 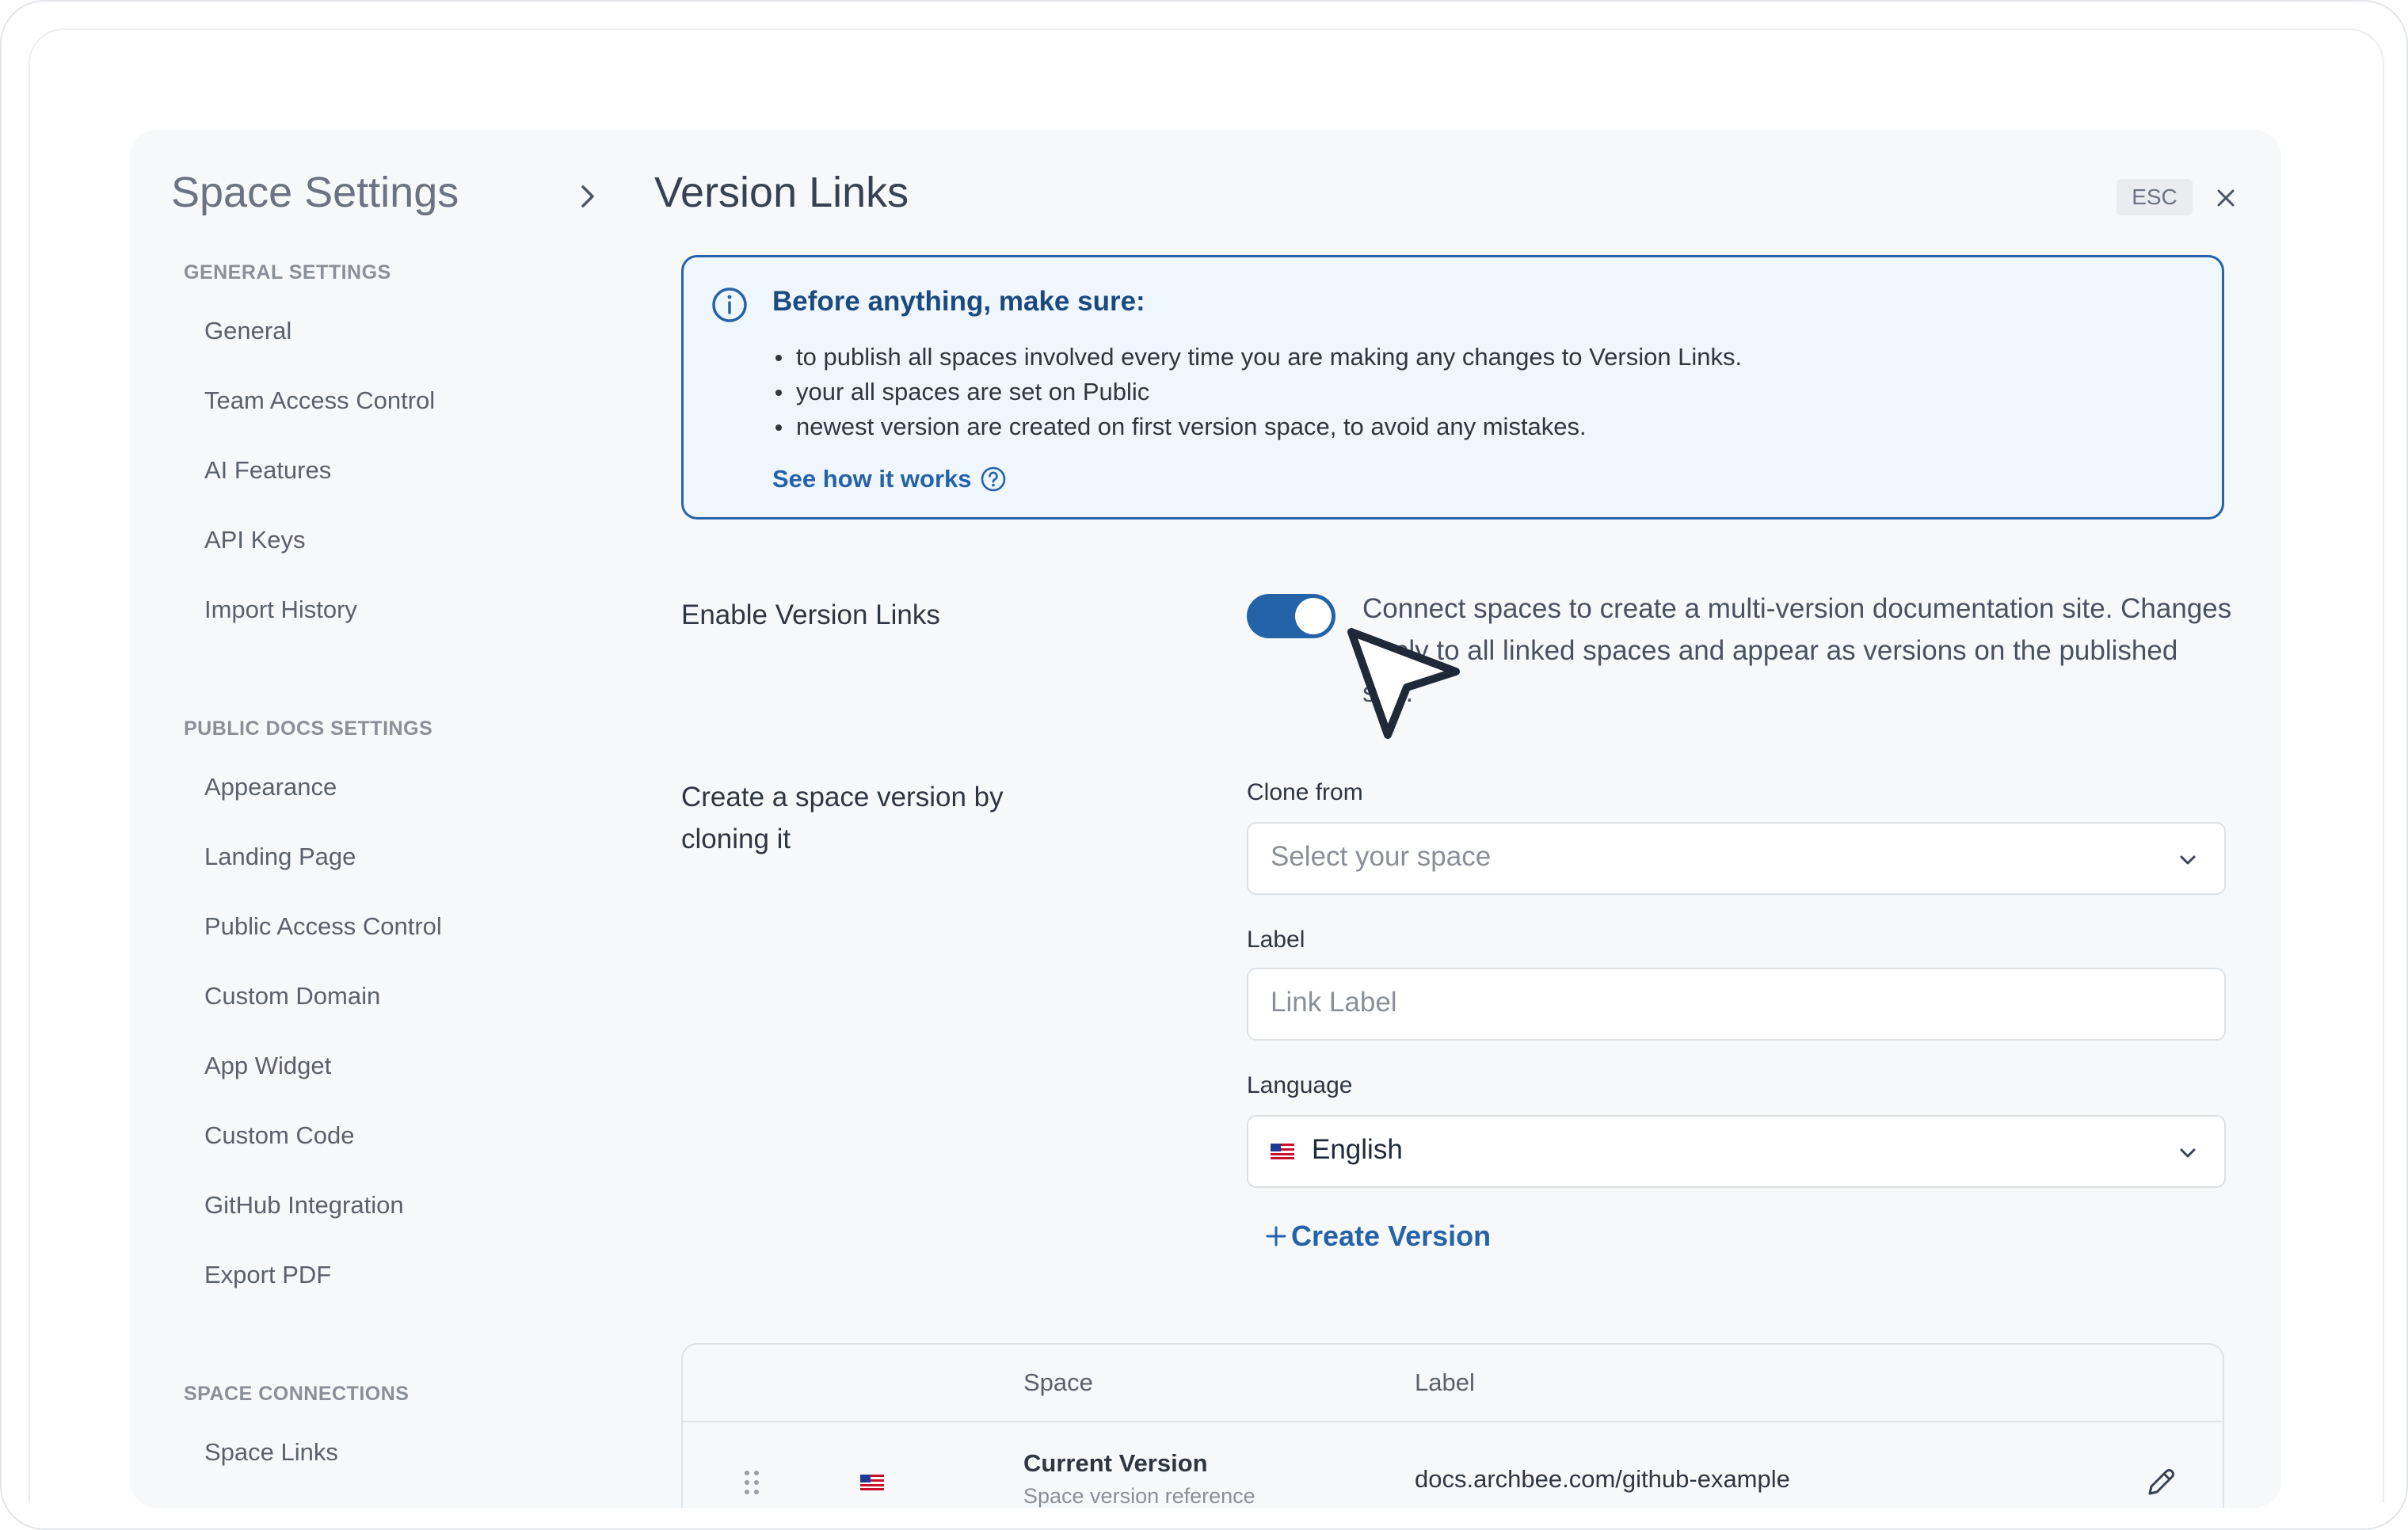 I want to click on clone-from-placeholder: Select your space, so click(x=1381, y=856).